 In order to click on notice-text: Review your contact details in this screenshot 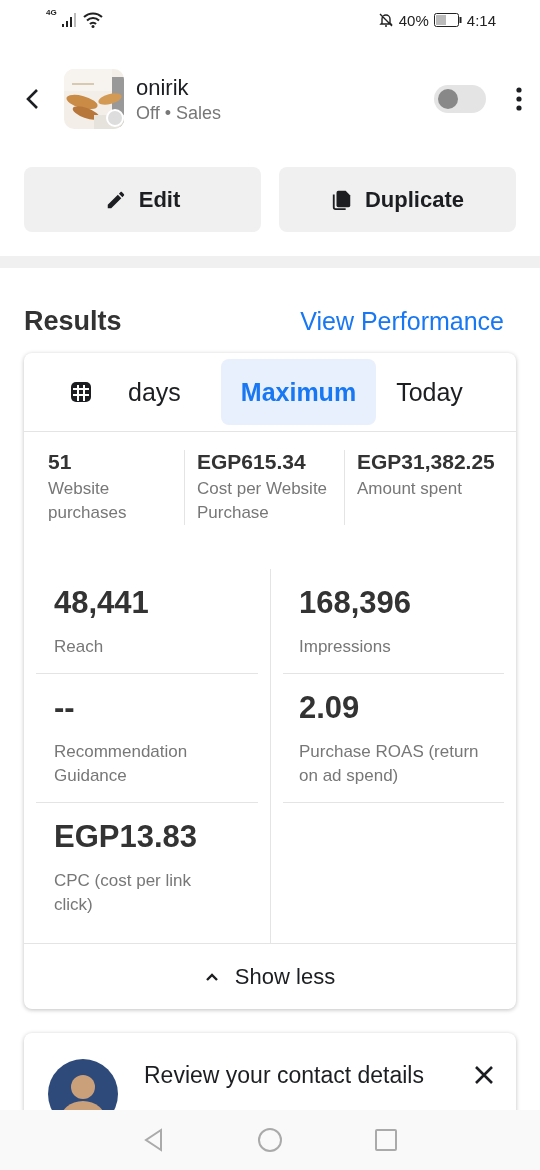, I will do `click(284, 1075)`.